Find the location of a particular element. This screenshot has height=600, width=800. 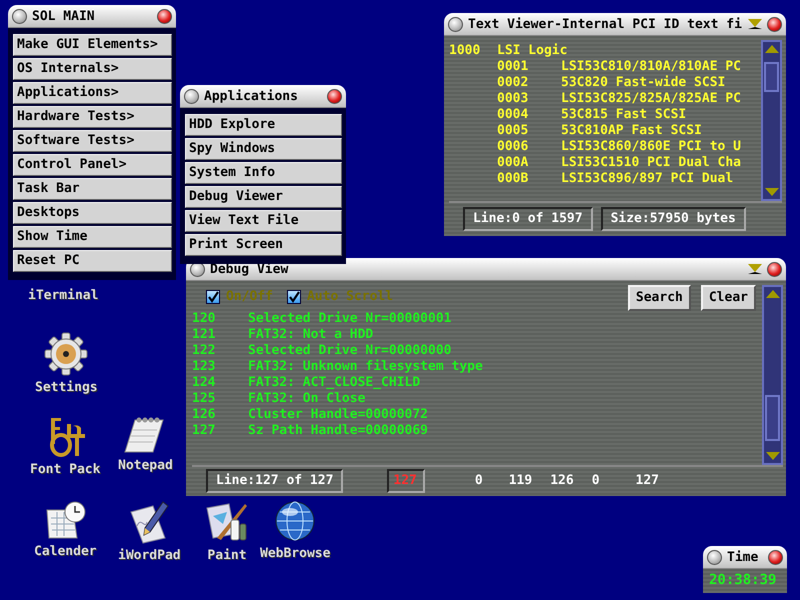

clock-time: 20:38:39 is located at coordinates (742, 580).